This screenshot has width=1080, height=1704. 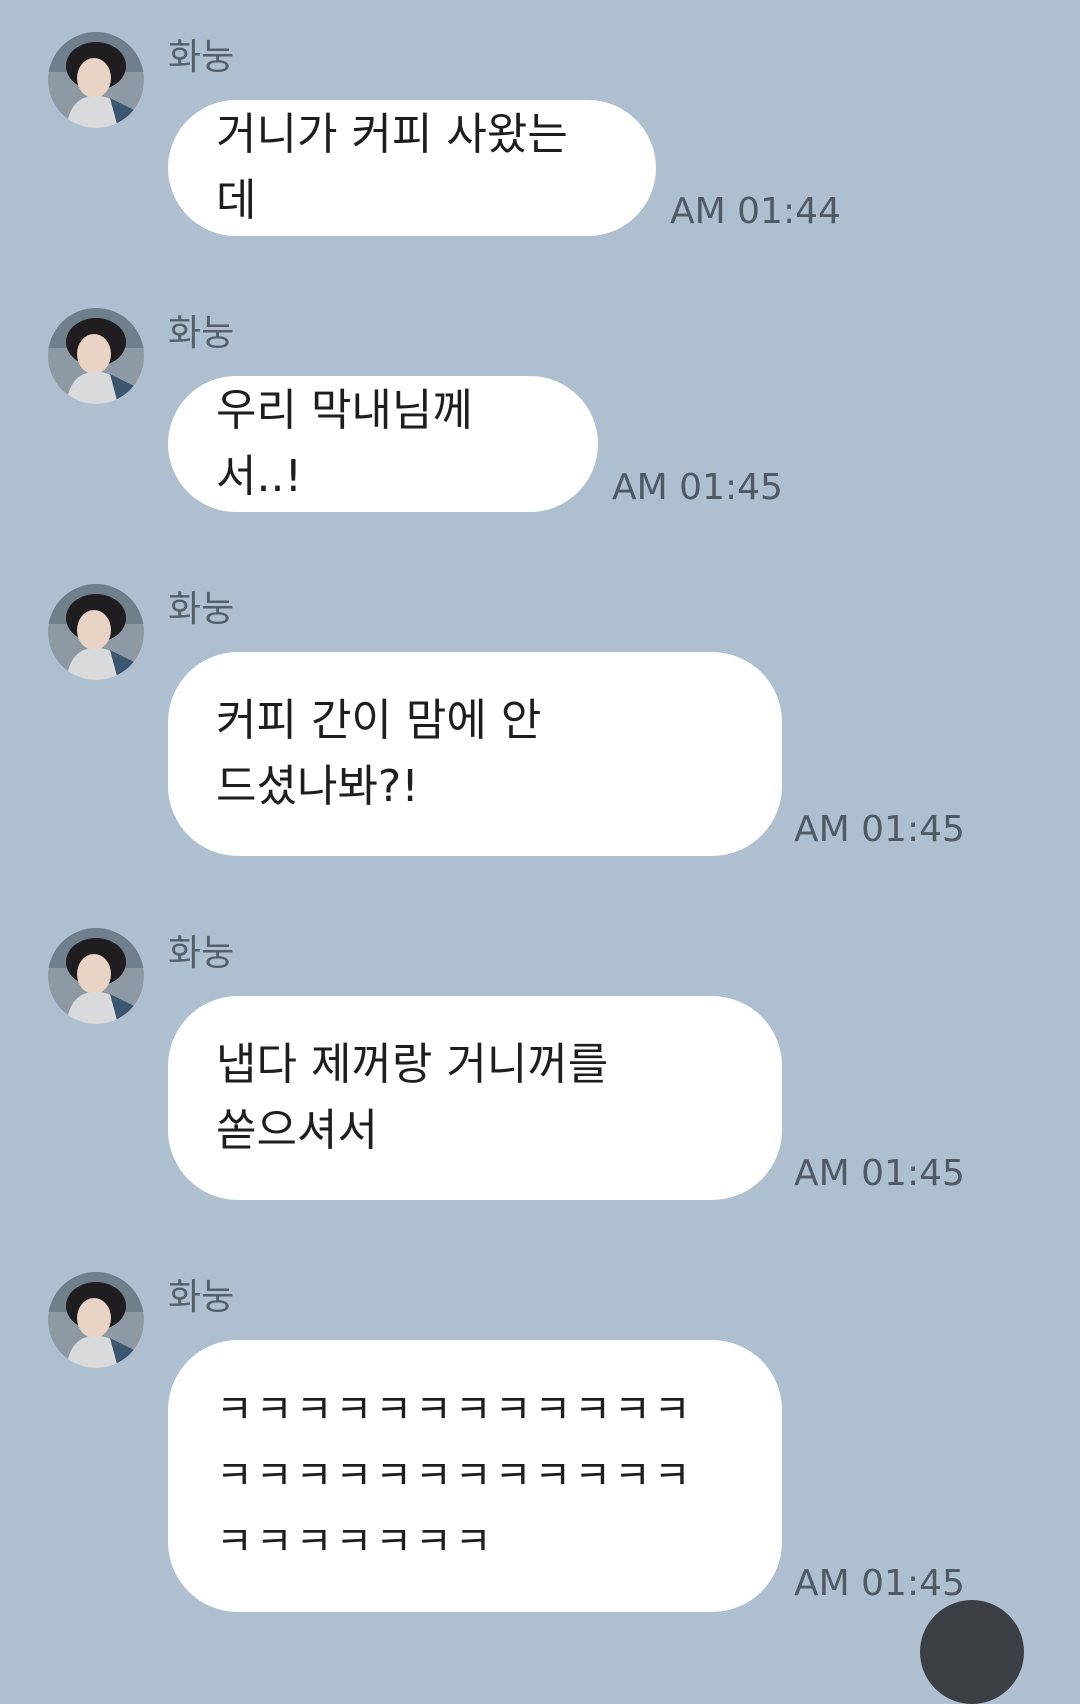 What do you see at coordinates (755, 211) in the screenshot?
I see `message-time: AM 01:44` at bounding box center [755, 211].